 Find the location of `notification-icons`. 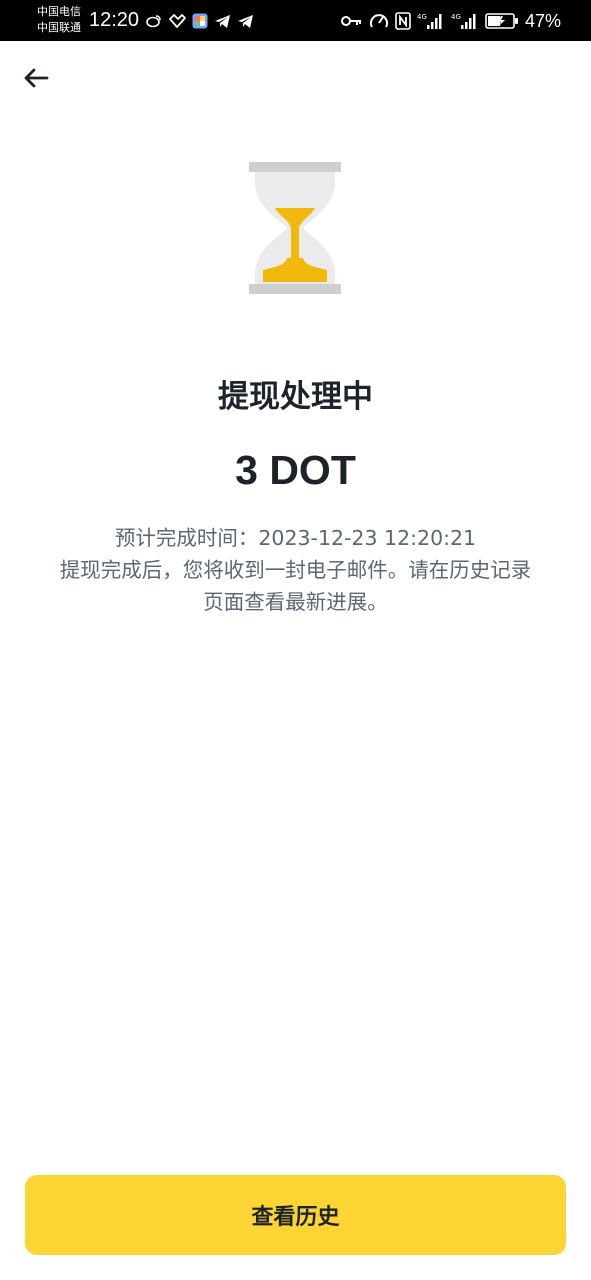

notification-icons is located at coordinates (200, 21).